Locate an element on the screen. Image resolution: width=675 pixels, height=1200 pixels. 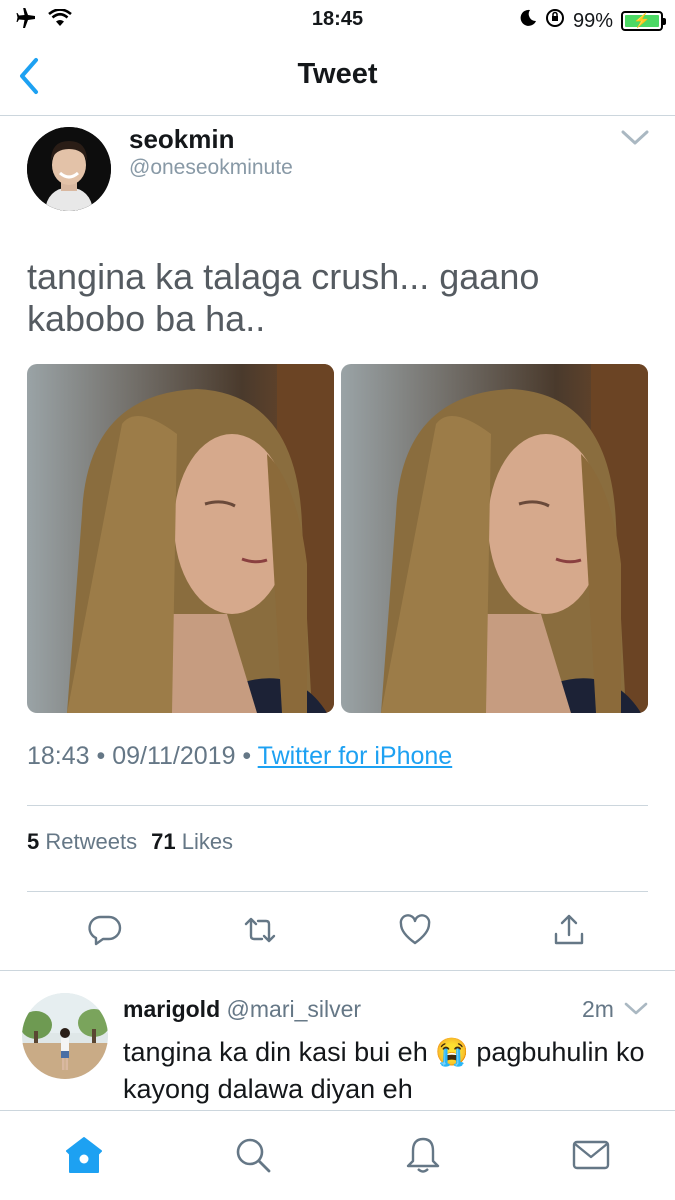
reply-menu-button is located at coordinates (636, 1009).